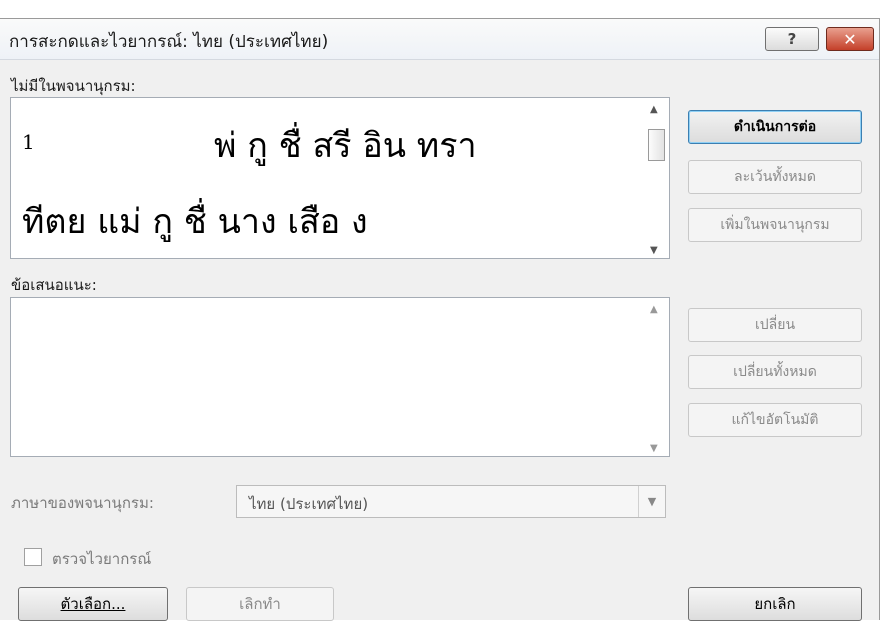 The height and width of the screenshot is (628, 891). I want to click on suggestions-scroll-down-icon: ▼, so click(654, 448).